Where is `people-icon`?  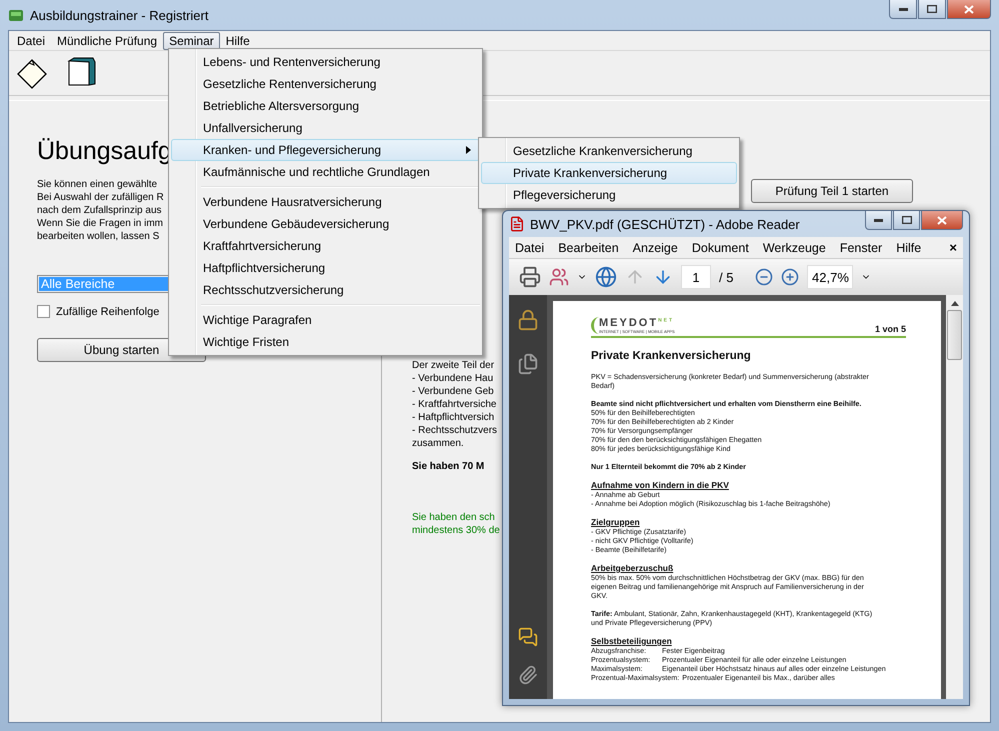 people-icon is located at coordinates (559, 277).